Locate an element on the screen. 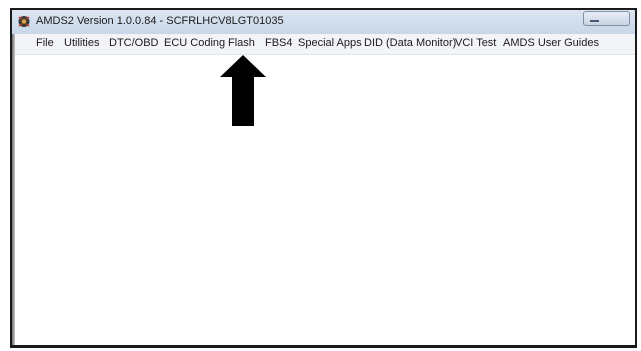 The width and height of the screenshot is (641, 351). menu-special-apps: Special Apps is located at coordinates (330, 43).